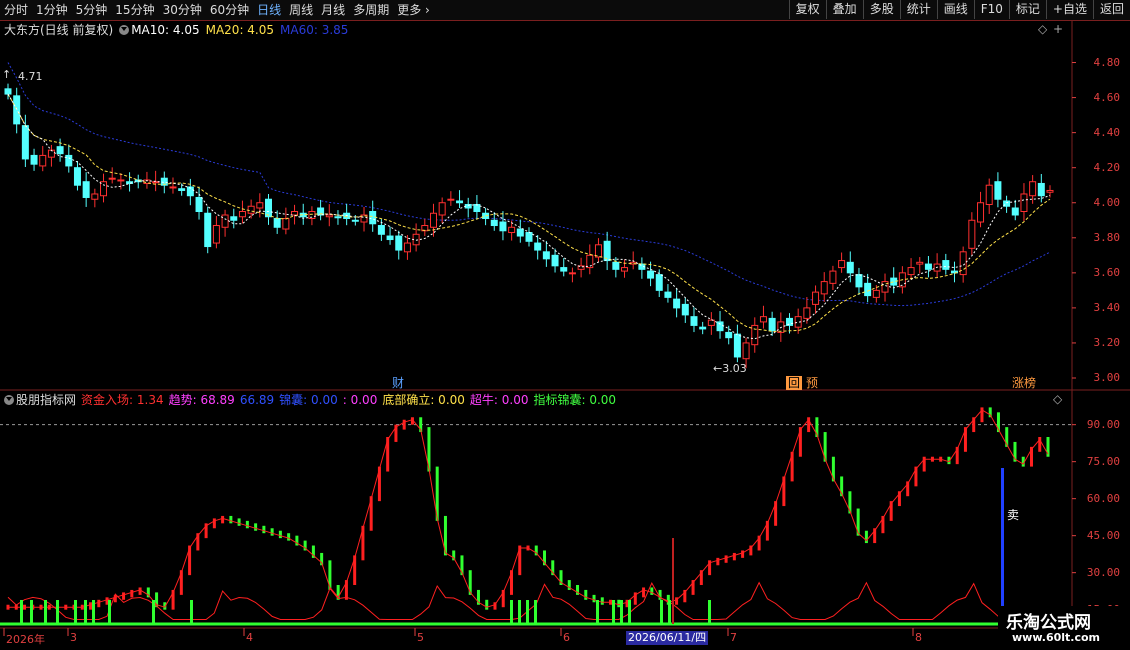  Describe the element at coordinates (229, 10) in the screenshot. I see `period-tab-5: 60分钟` at that location.